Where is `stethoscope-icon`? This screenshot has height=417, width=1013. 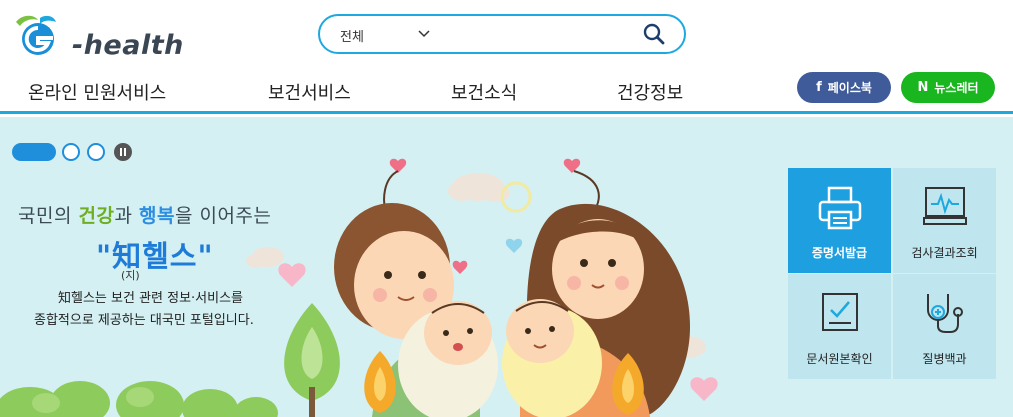 stethoscope-icon is located at coordinates (945, 313).